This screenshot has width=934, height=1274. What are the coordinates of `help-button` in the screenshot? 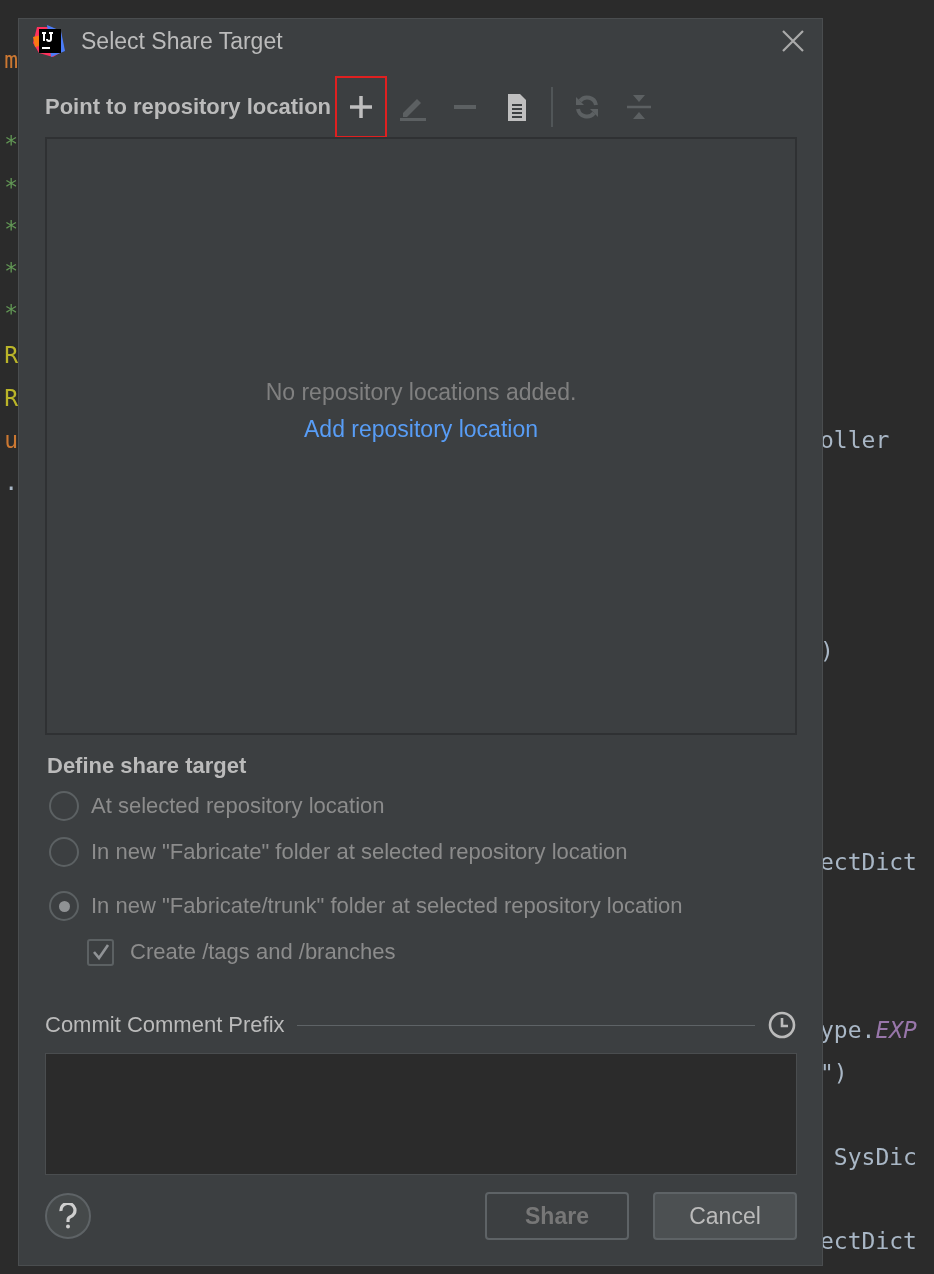 It's located at (68, 1216).